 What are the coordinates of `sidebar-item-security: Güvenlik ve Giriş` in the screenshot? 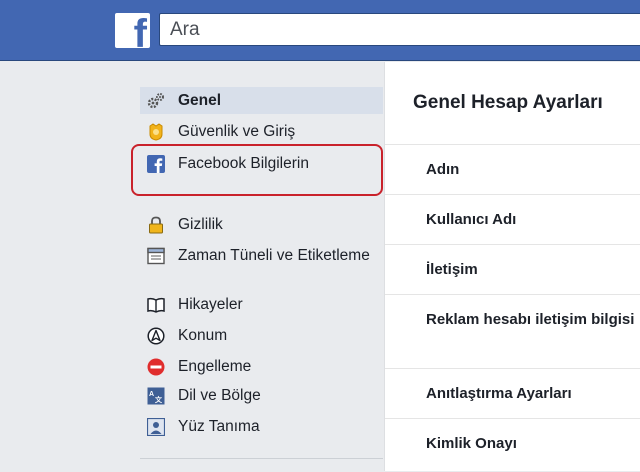 It's located at (261, 131).